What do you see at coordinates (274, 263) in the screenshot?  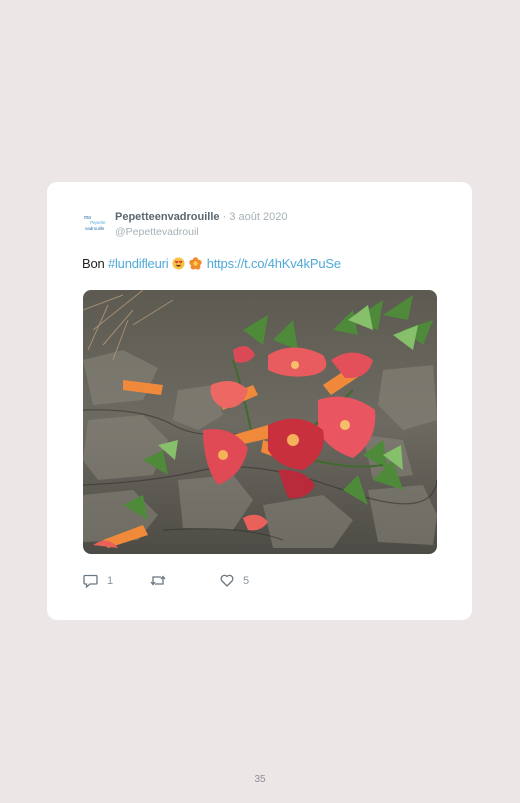 I see `tweet-link: https://t.co/4hKv4kPuSe` at bounding box center [274, 263].